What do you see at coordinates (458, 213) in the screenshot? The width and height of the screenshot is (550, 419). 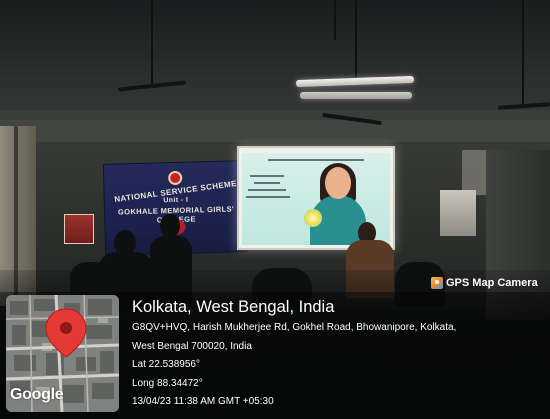 I see `right-window` at bounding box center [458, 213].